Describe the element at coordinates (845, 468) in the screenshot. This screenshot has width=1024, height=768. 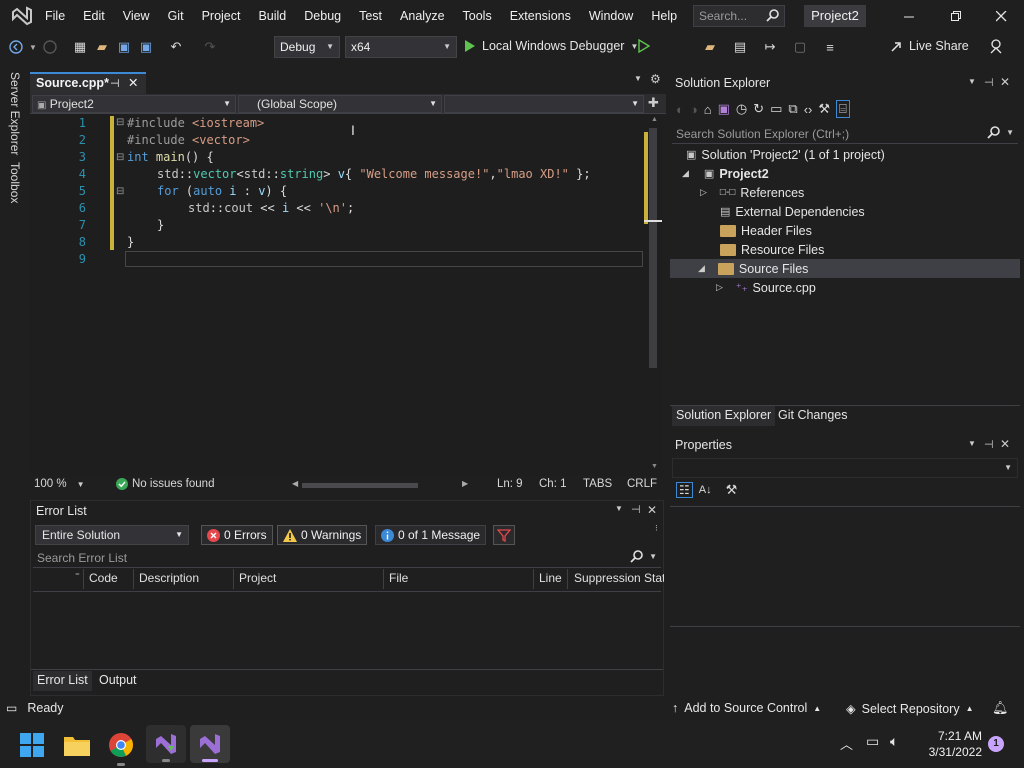
I see `properties-object-select: ▼` at that location.